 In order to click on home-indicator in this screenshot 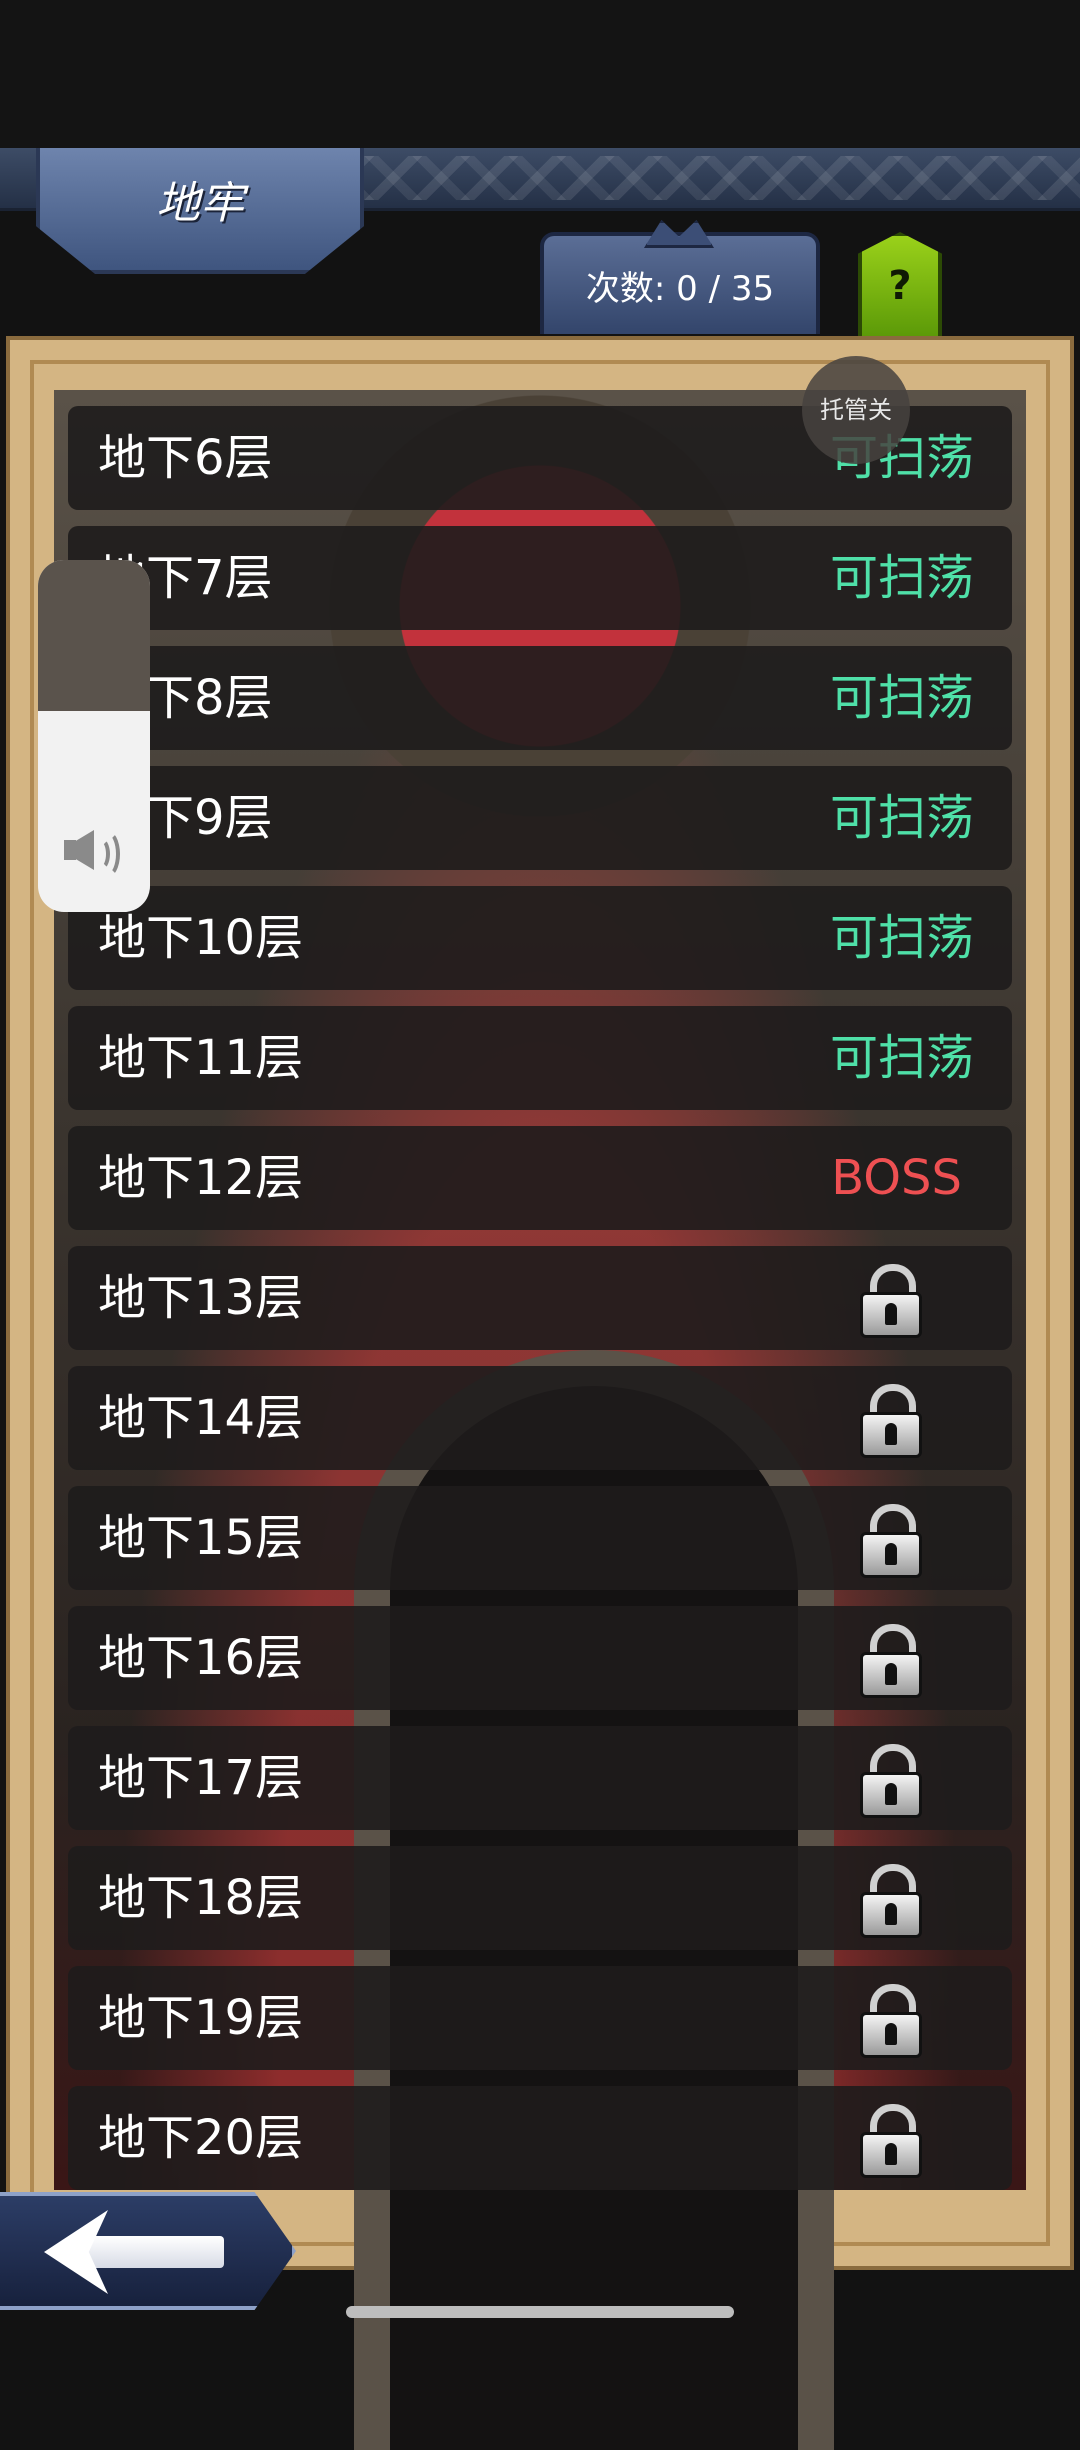, I will do `click(540, 2312)`.